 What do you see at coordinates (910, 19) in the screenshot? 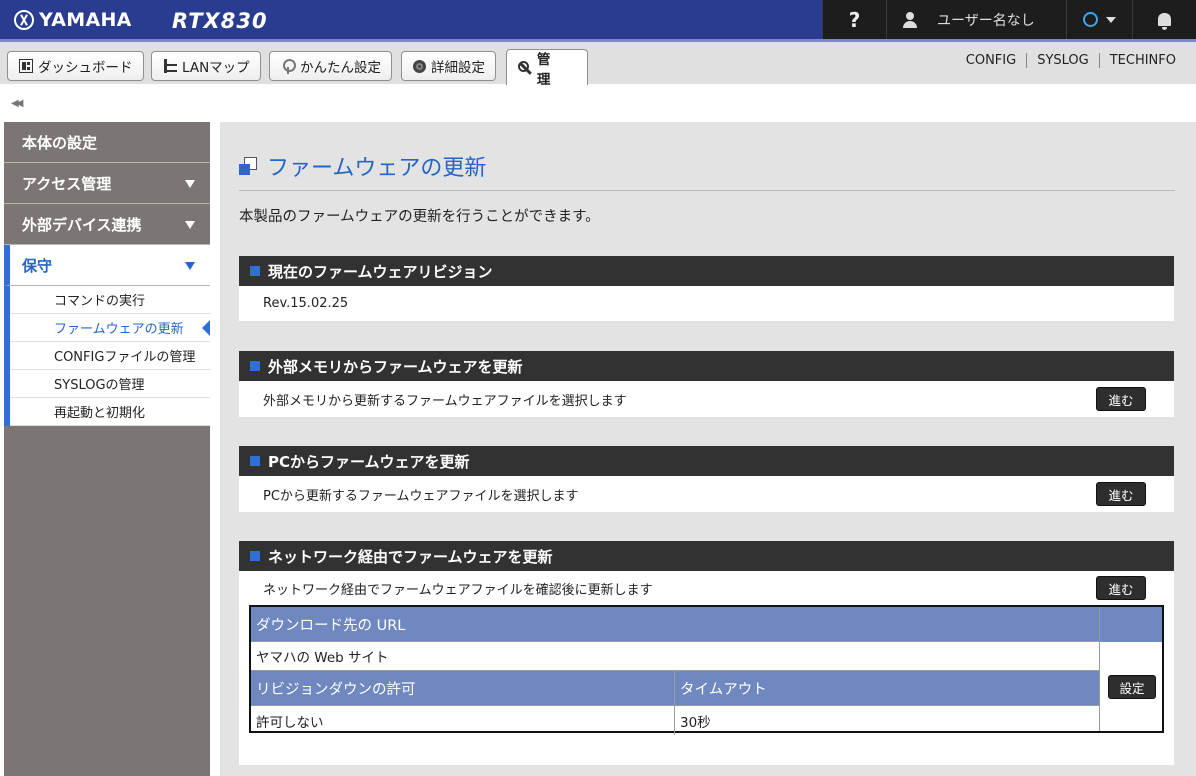
I see `user-icon` at bounding box center [910, 19].